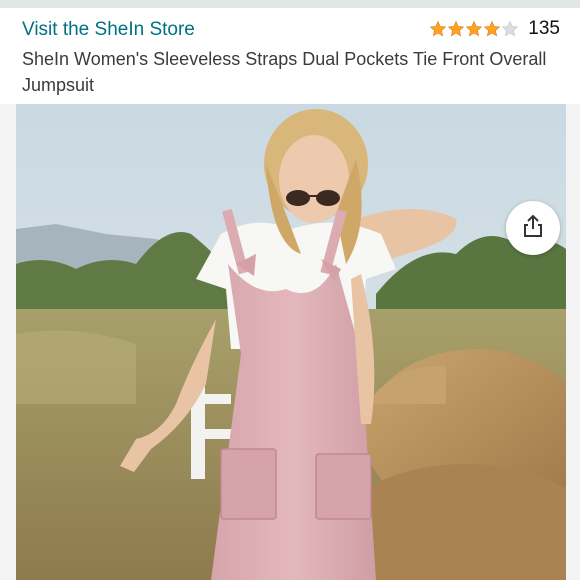 This screenshot has width=580, height=580. I want to click on share-icon, so click(533, 228).